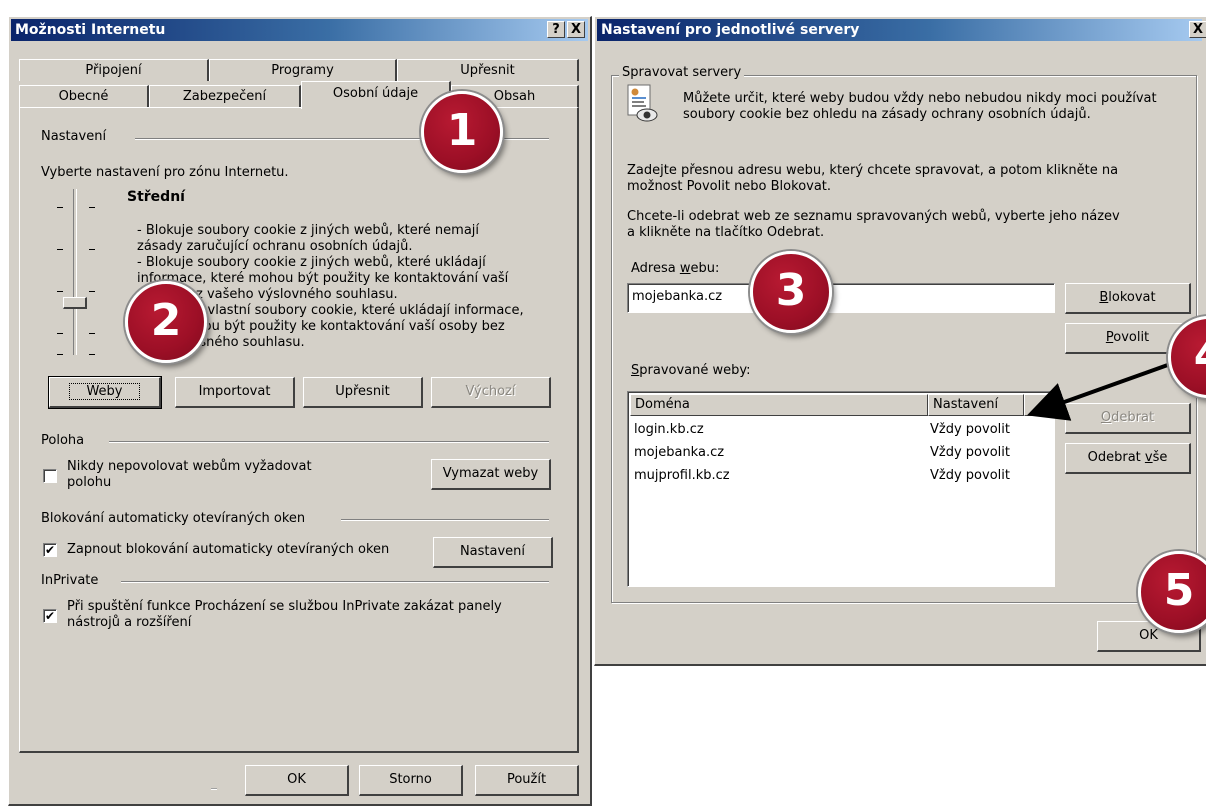  Describe the element at coordinates (841, 298) in the screenshot. I see `address-input: mojebanka.cz` at that location.